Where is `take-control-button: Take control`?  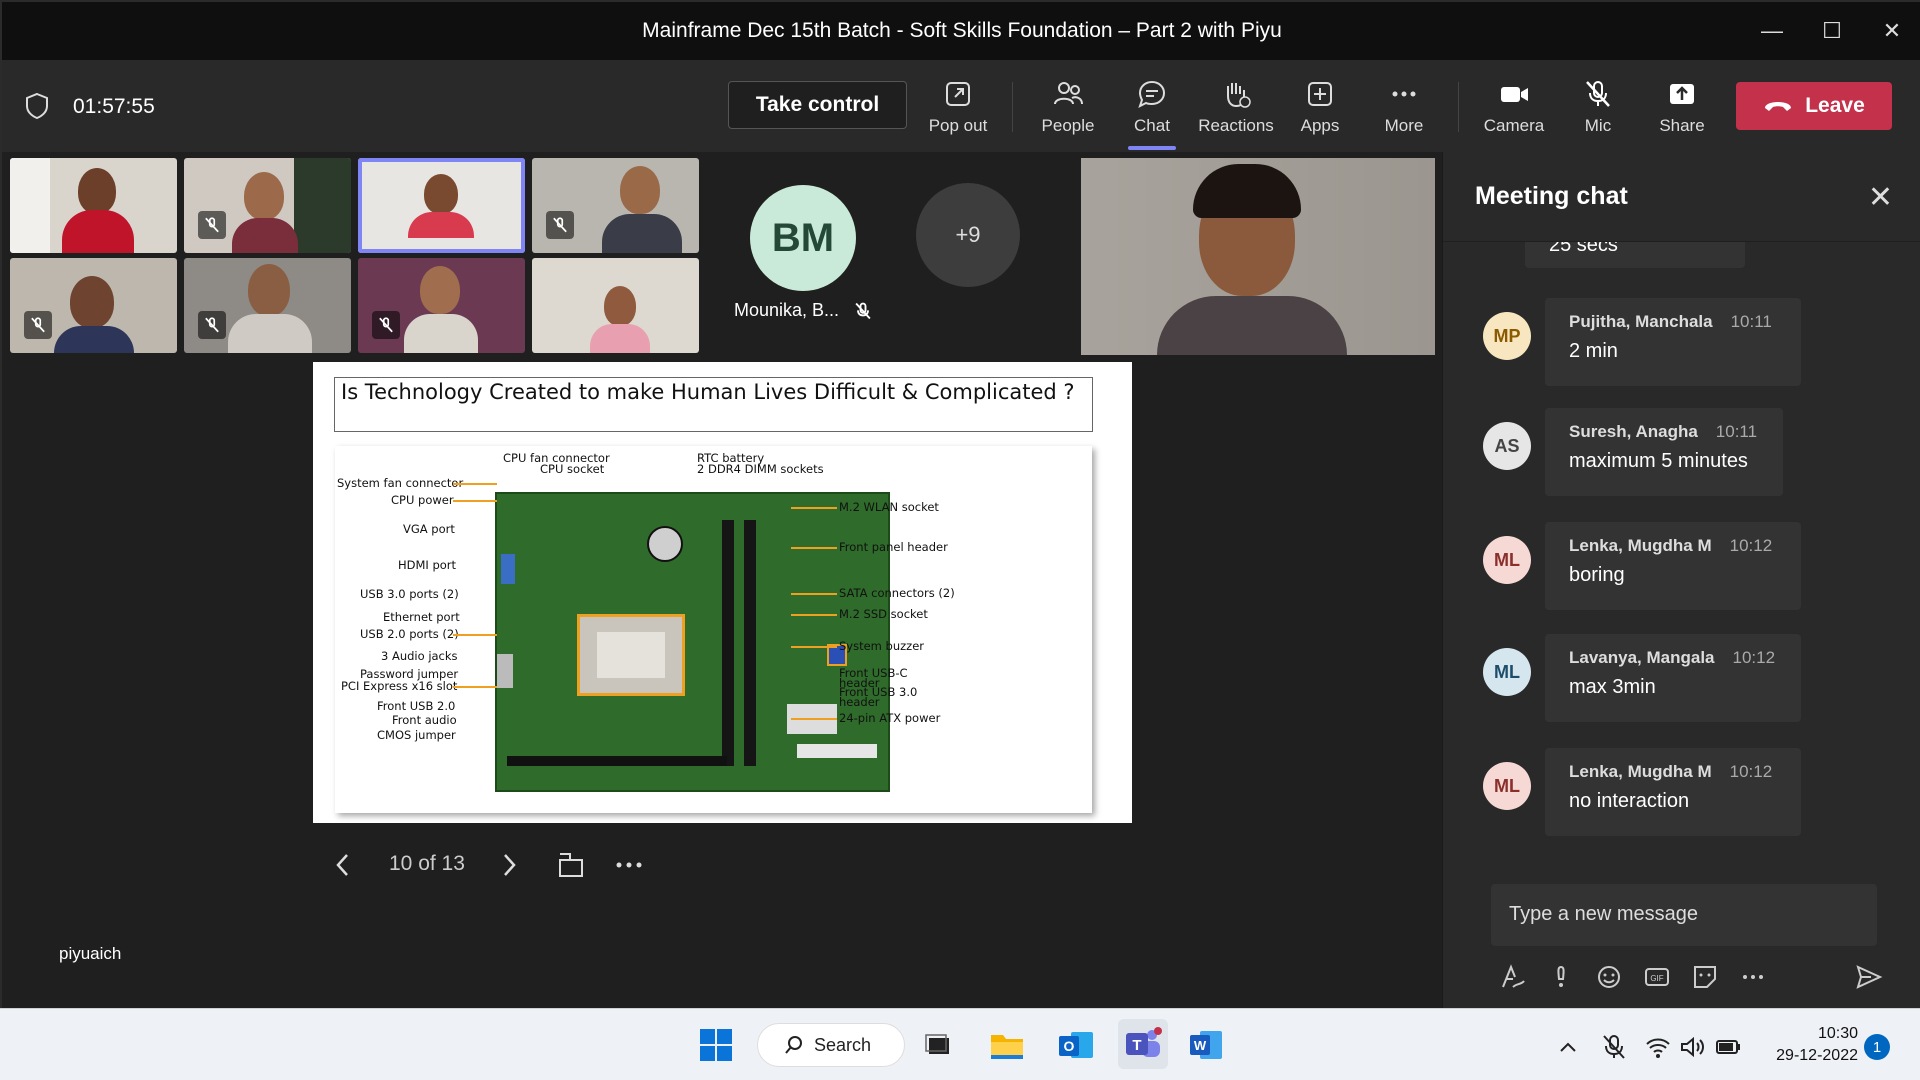
take-control-button: Take control is located at coordinates (817, 105).